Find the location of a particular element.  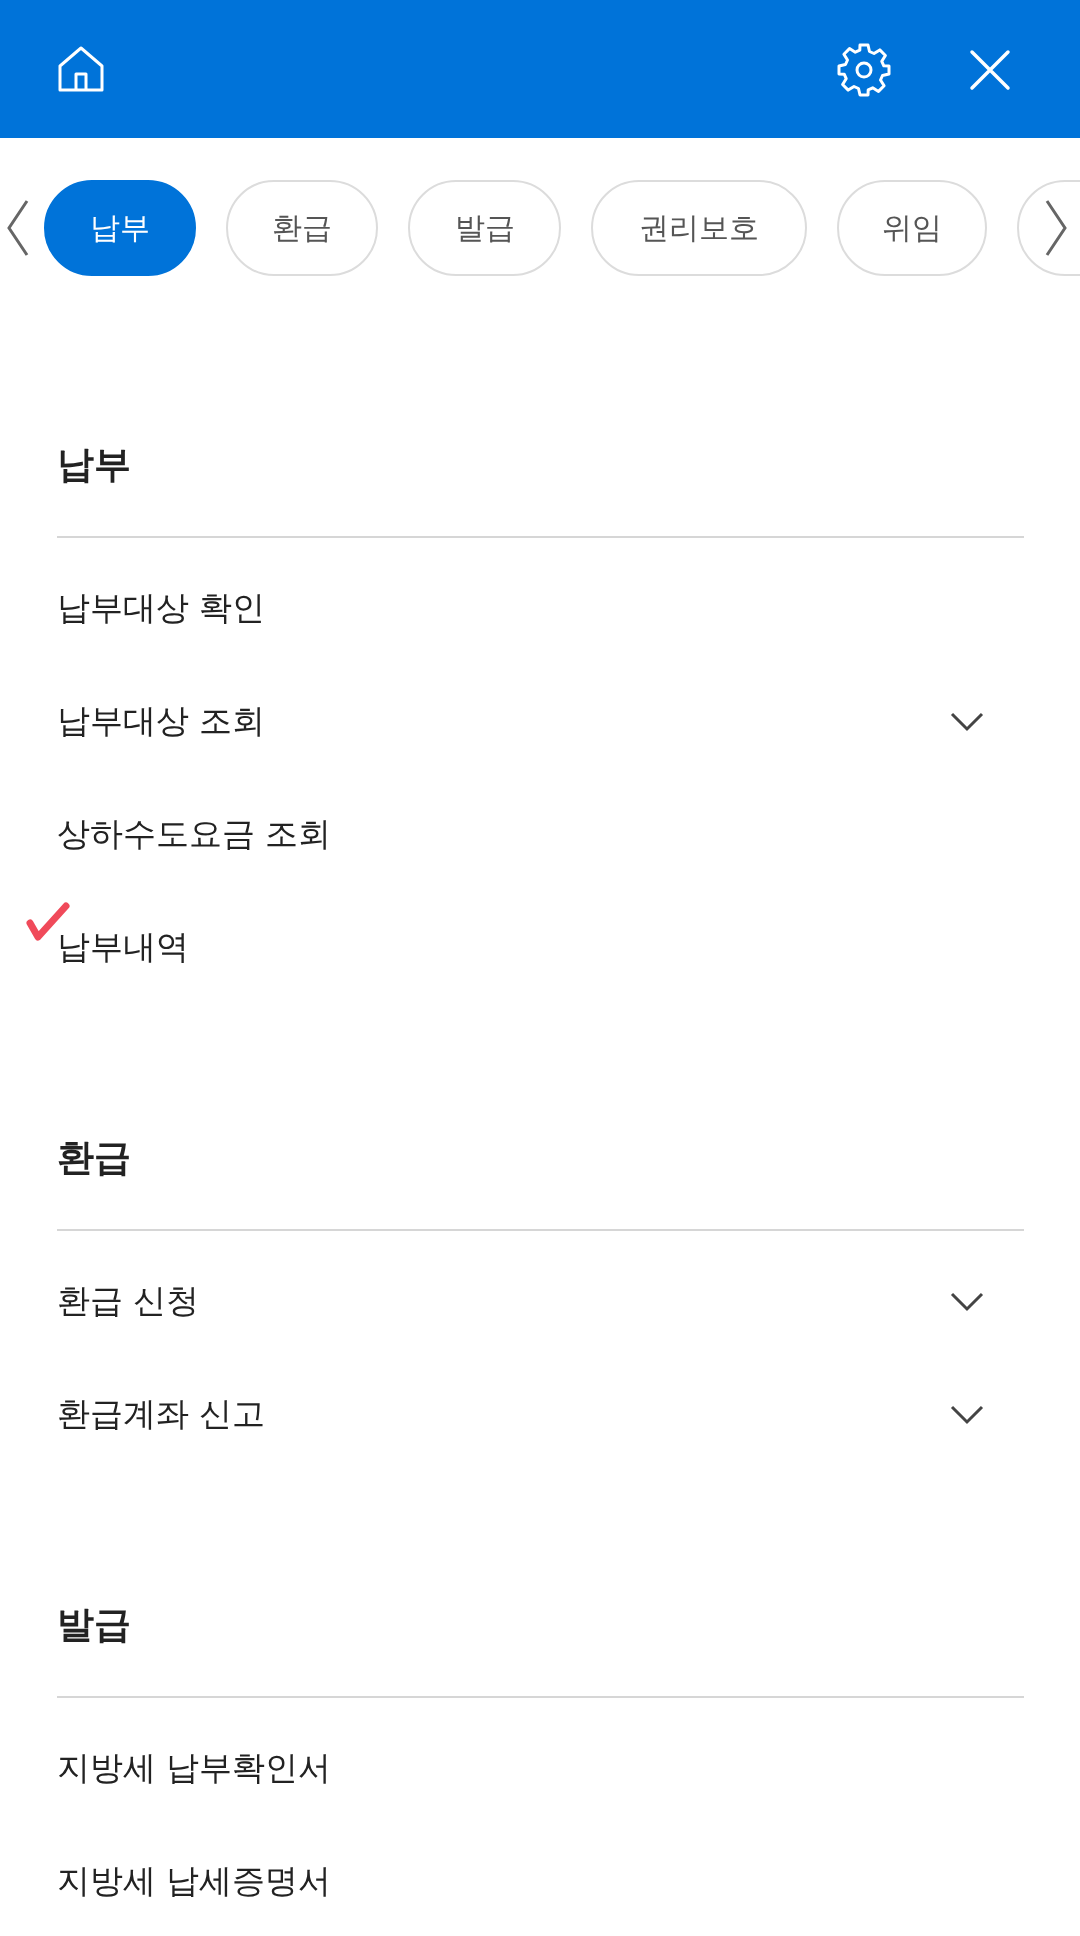

tab: 환급 is located at coordinates (302, 228).